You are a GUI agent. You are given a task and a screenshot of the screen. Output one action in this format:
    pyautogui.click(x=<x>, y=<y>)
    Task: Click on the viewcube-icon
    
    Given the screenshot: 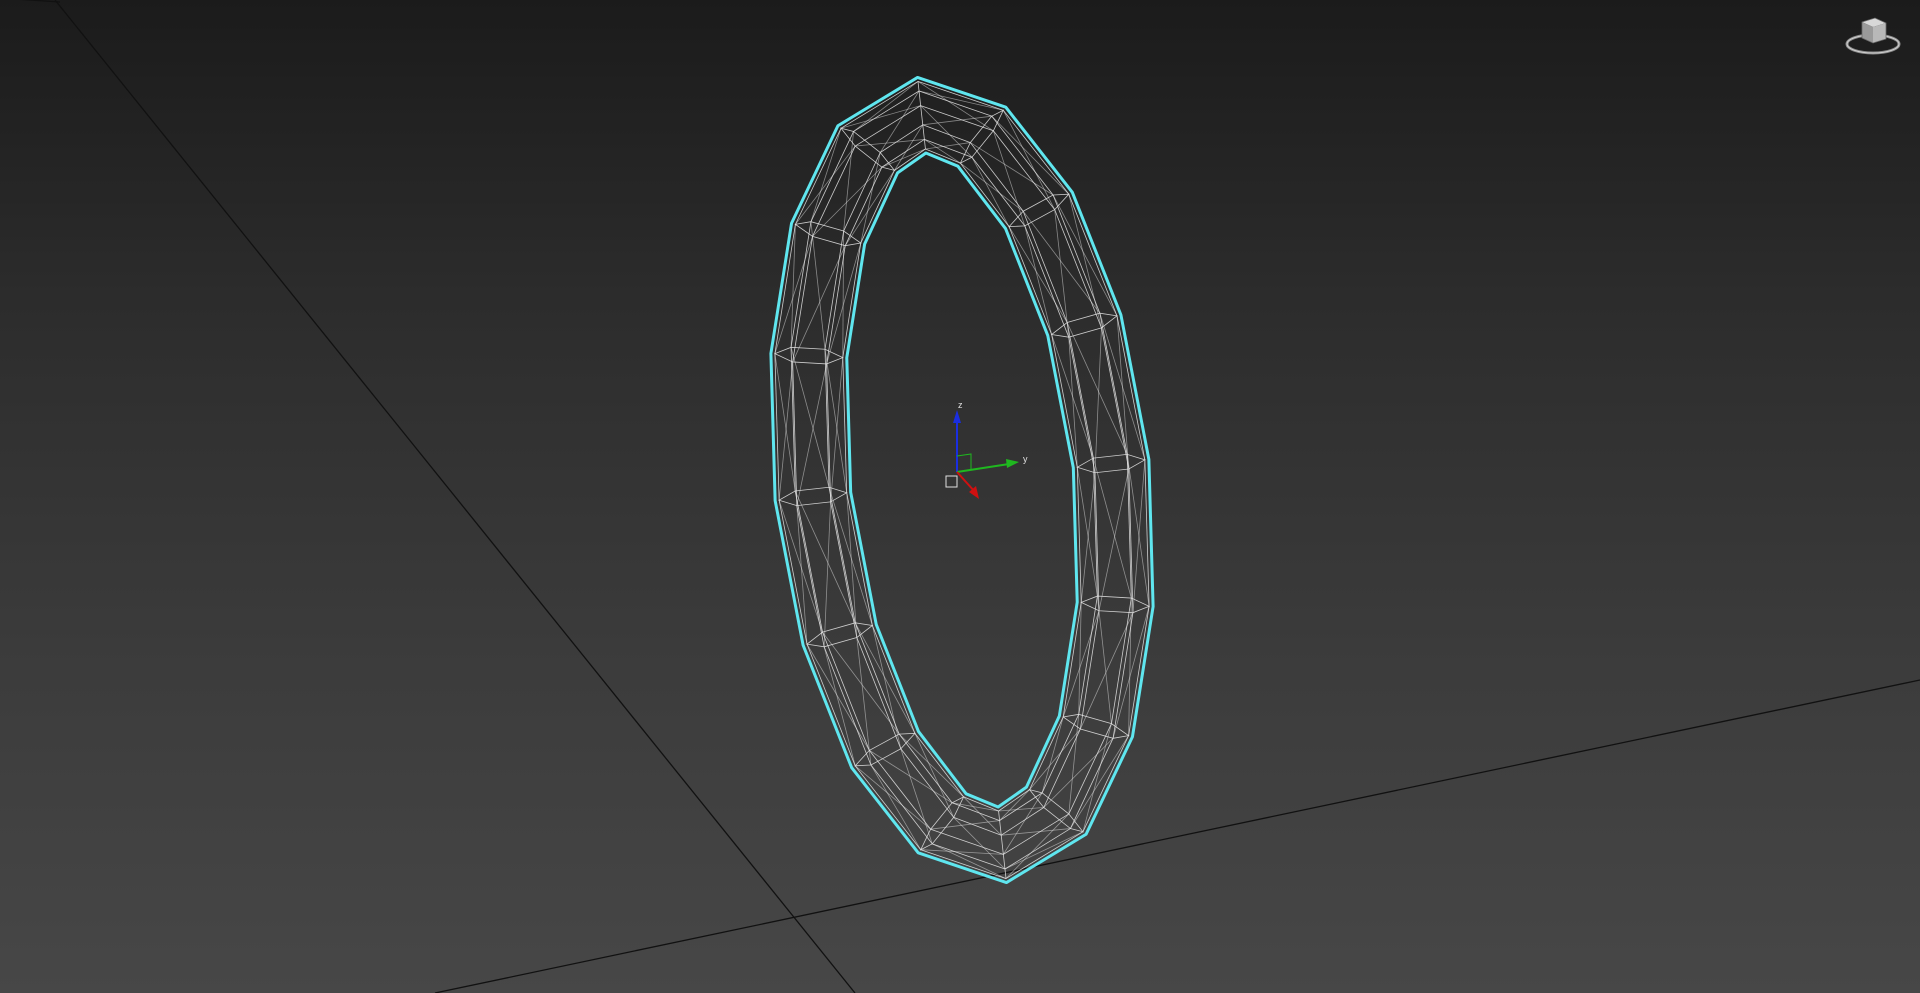 What is the action you would take?
    pyautogui.click(x=1873, y=33)
    